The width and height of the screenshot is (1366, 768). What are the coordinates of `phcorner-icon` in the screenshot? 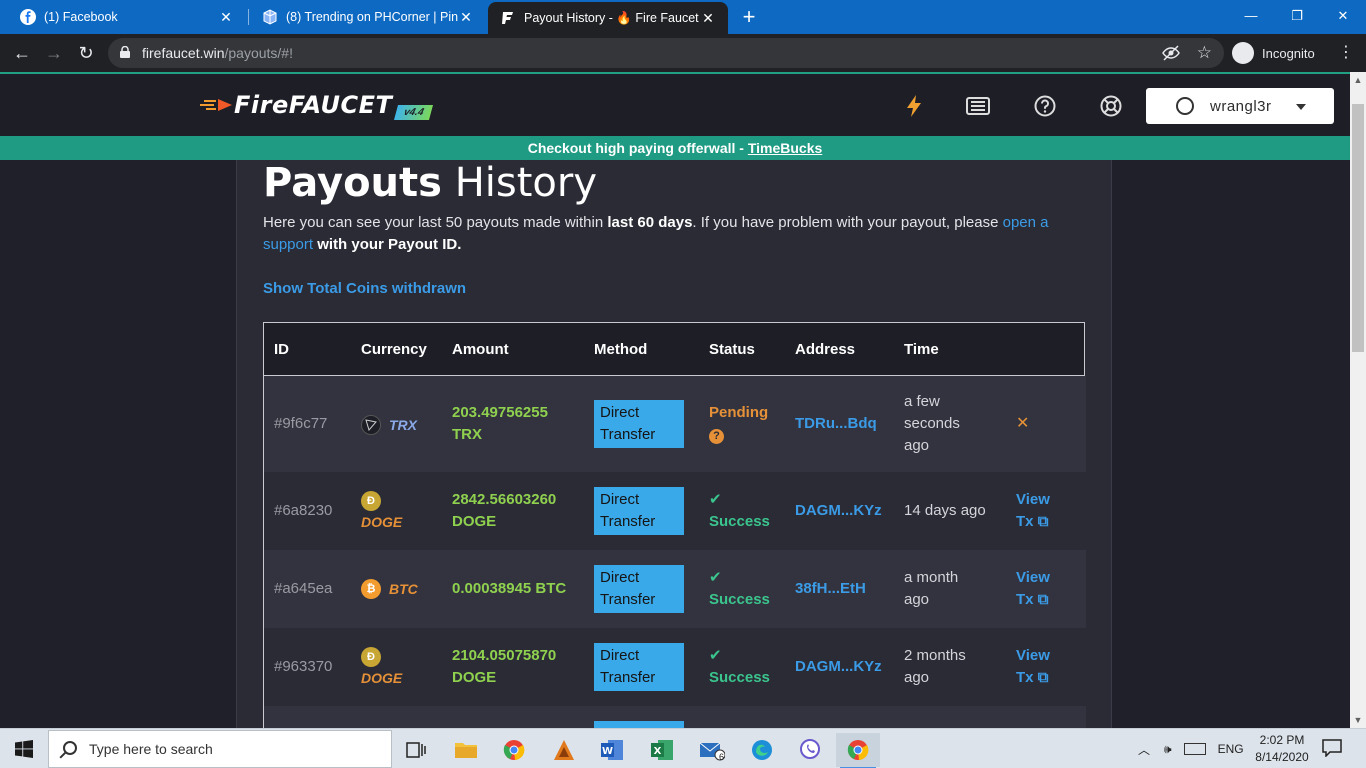 It's located at (270, 17).